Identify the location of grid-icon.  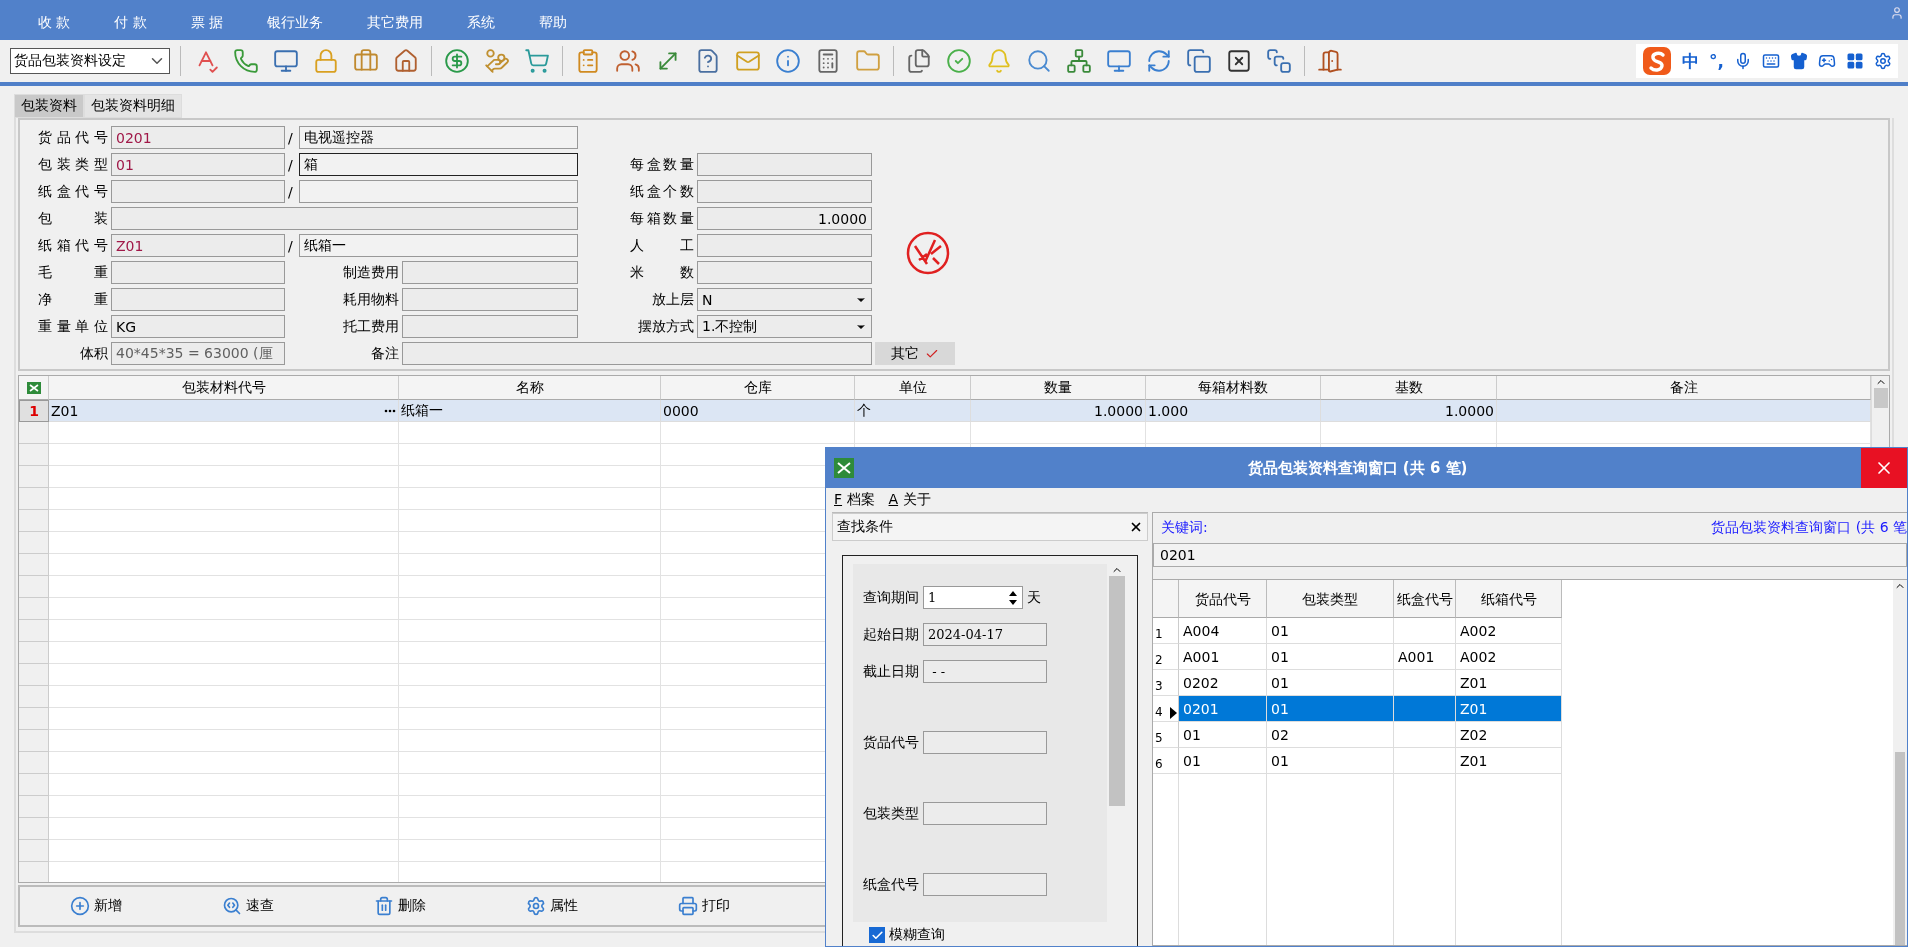
(1855, 61).